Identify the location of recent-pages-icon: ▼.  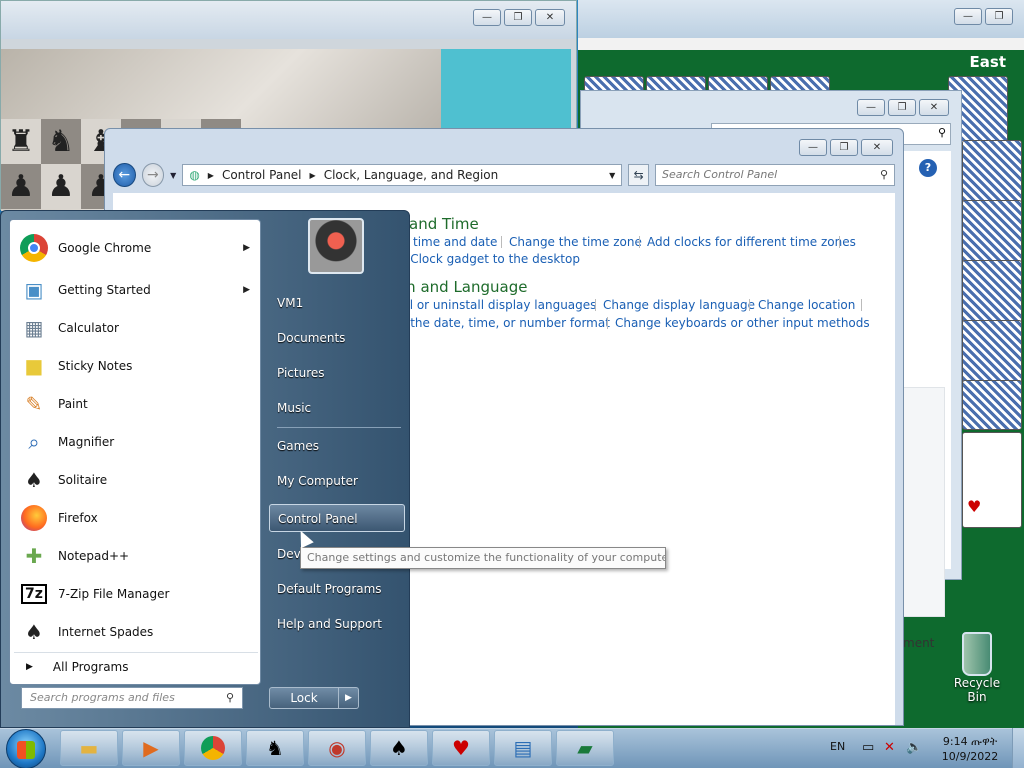
(173, 175).